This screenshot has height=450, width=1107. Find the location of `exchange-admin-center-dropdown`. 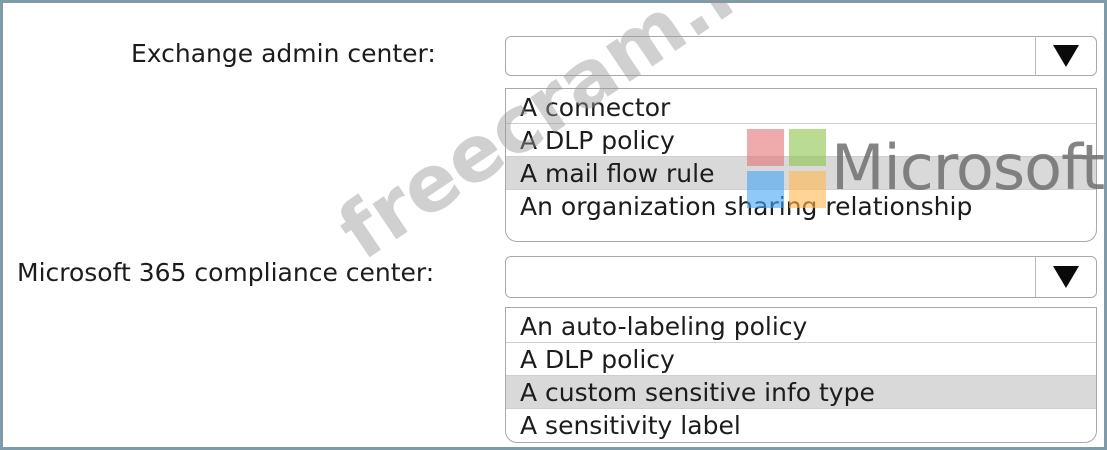

exchange-admin-center-dropdown is located at coordinates (801, 56).